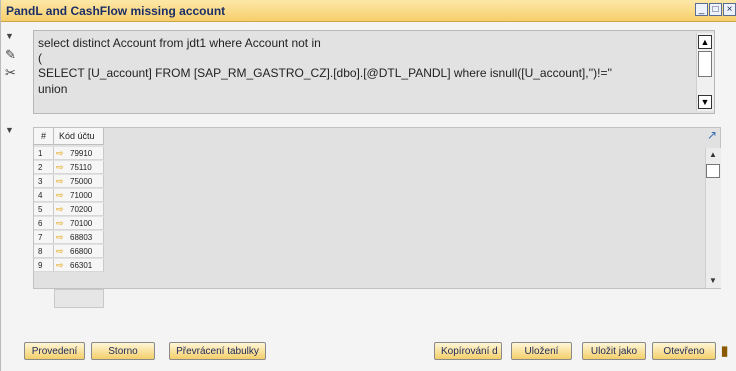  What do you see at coordinates (713, 154) in the screenshot?
I see `grid-scroll-up-icon: ▲` at bounding box center [713, 154].